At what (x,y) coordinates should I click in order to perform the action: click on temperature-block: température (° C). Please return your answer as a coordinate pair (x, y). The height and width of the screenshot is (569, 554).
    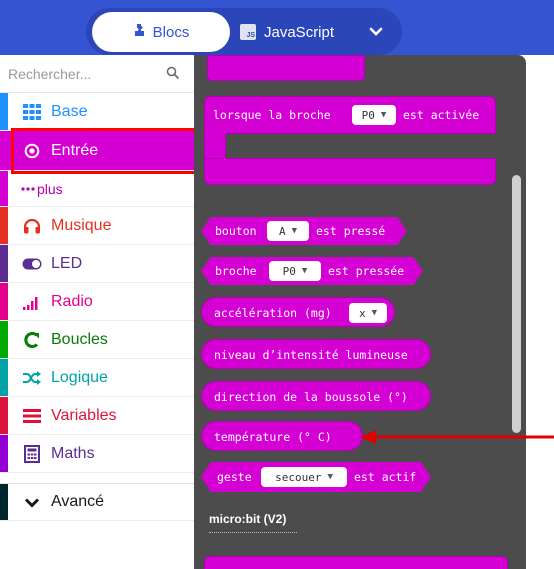
    Looking at the image, I should click on (282, 436).